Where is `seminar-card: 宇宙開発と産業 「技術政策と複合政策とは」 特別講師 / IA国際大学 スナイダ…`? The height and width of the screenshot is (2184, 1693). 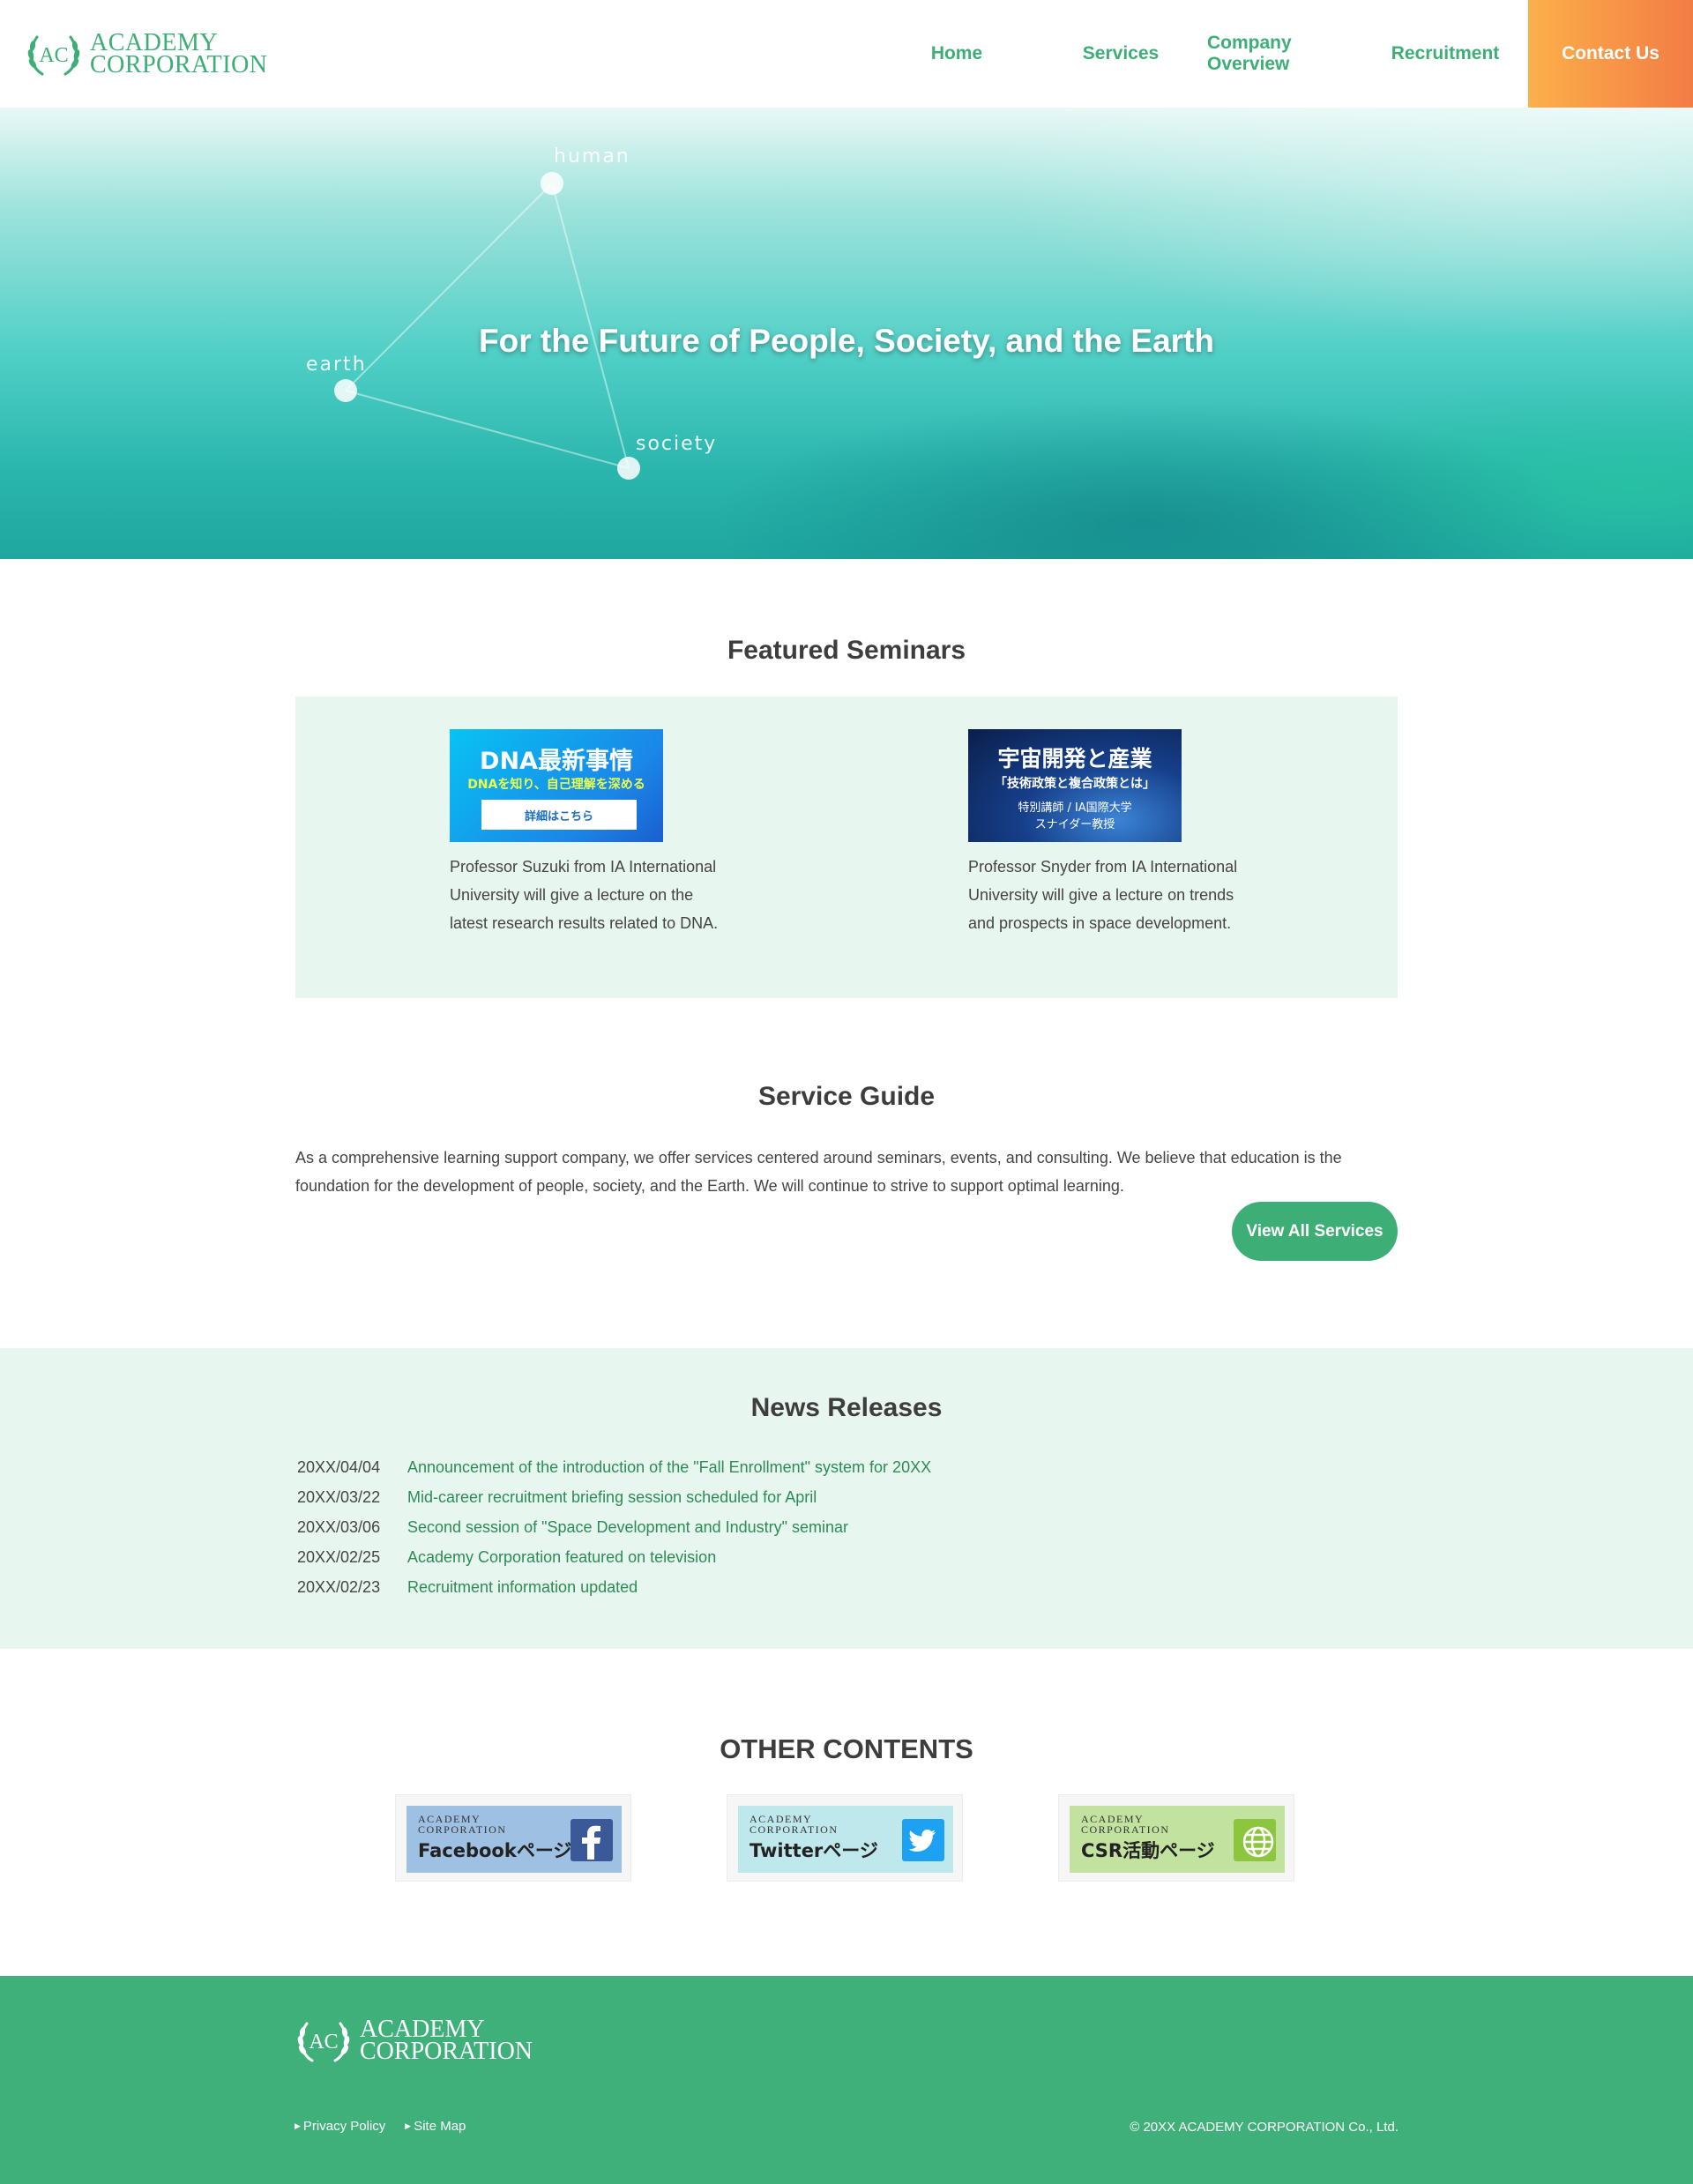
seminar-card: 宇宙開発と産業 「技術政策と複合政策とは」 特別講師 / IA国際大学 スナイダ… is located at coordinates (1105, 833).